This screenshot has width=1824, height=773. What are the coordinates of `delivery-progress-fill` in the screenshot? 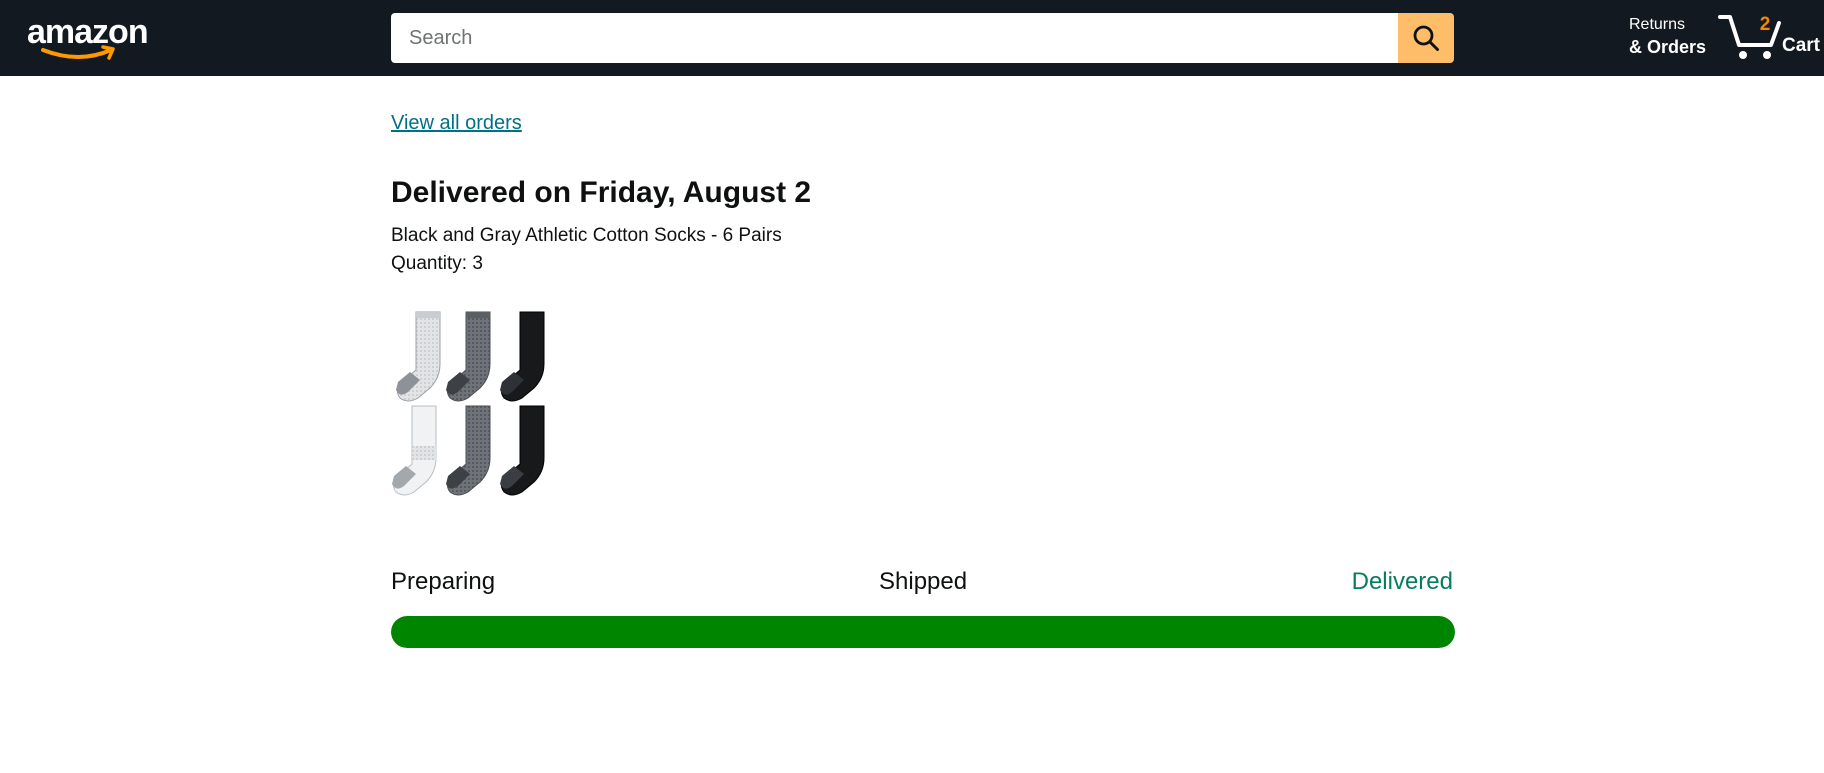 It's located at (923, 632).